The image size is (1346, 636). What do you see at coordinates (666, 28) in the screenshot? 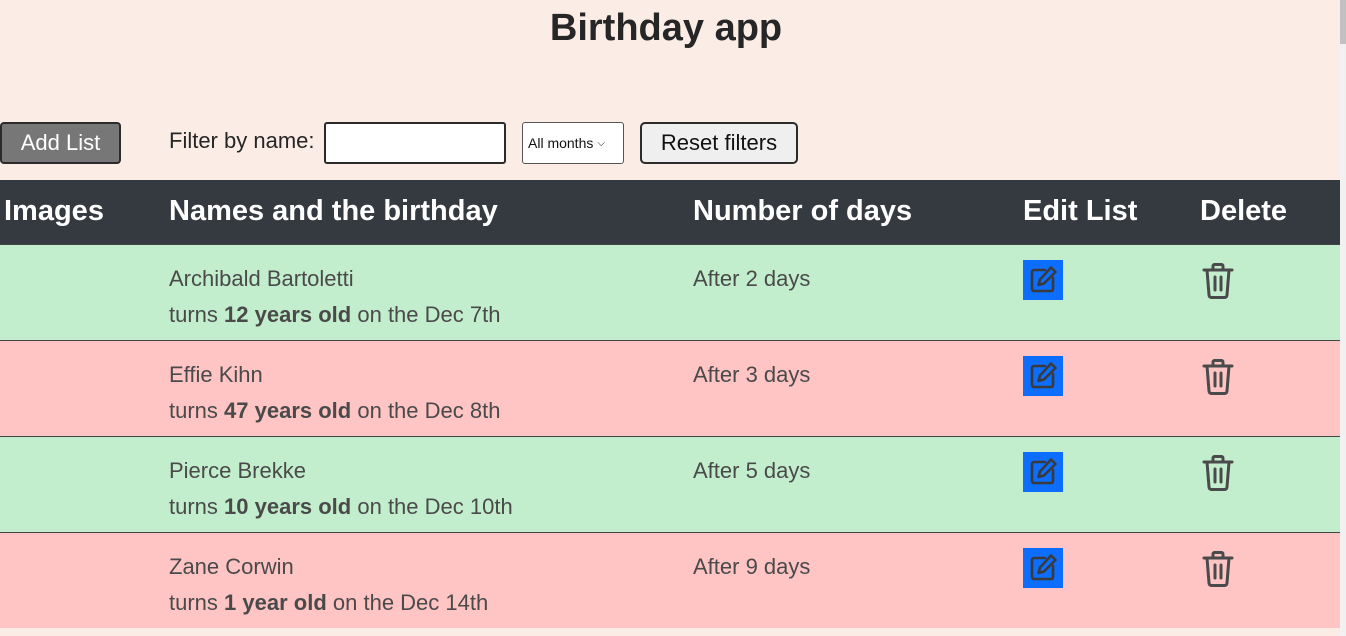
I see `app-title: Birthday app` at bounding box center [666, 28].